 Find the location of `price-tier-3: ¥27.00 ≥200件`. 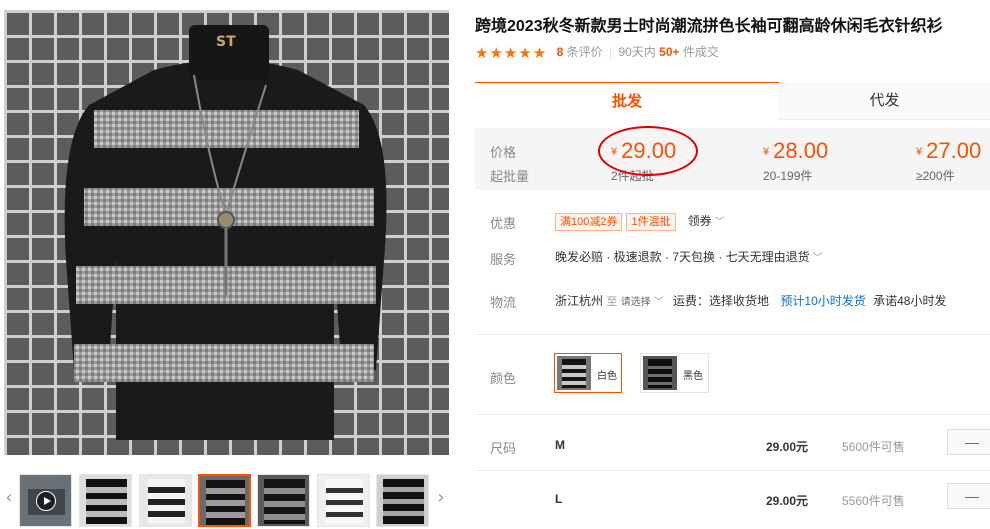

price-tier-3: ¥27.00 ≥200件 is located at coordinates (948, 161).